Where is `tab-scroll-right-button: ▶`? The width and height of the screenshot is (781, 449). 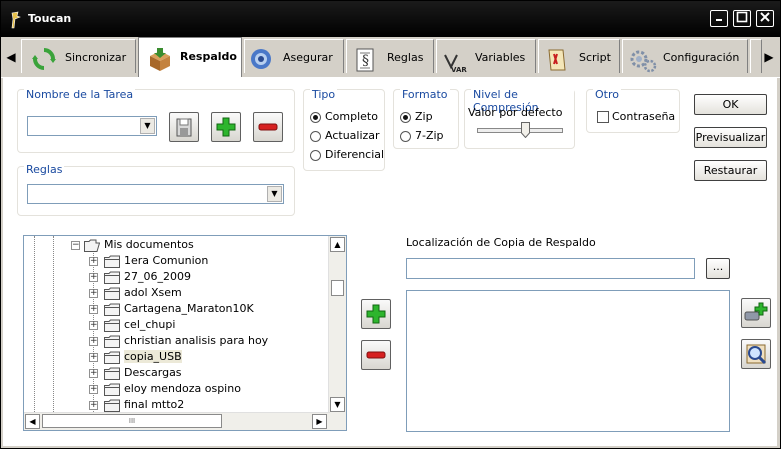 tab-scroll-right-button: ▶ is located at coordinates (769, 57).